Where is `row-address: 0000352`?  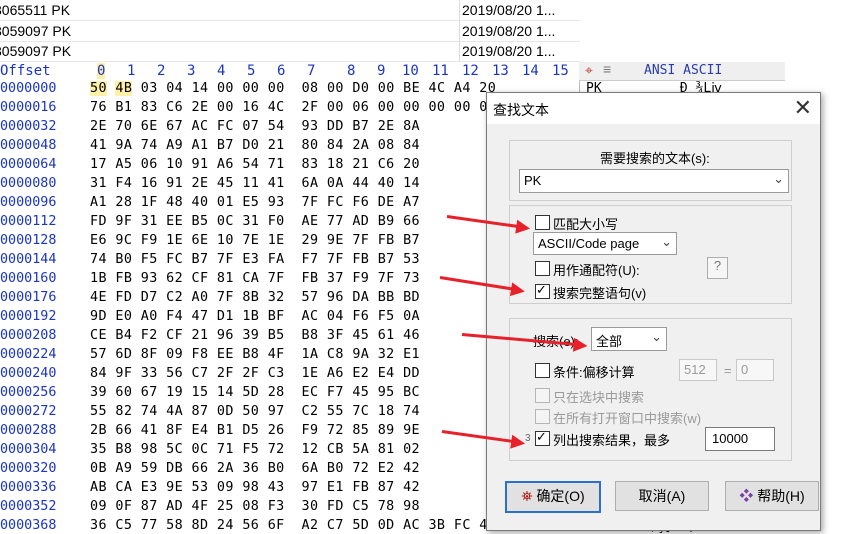
row-address: 0000352 is located at coordinates (28, 506).